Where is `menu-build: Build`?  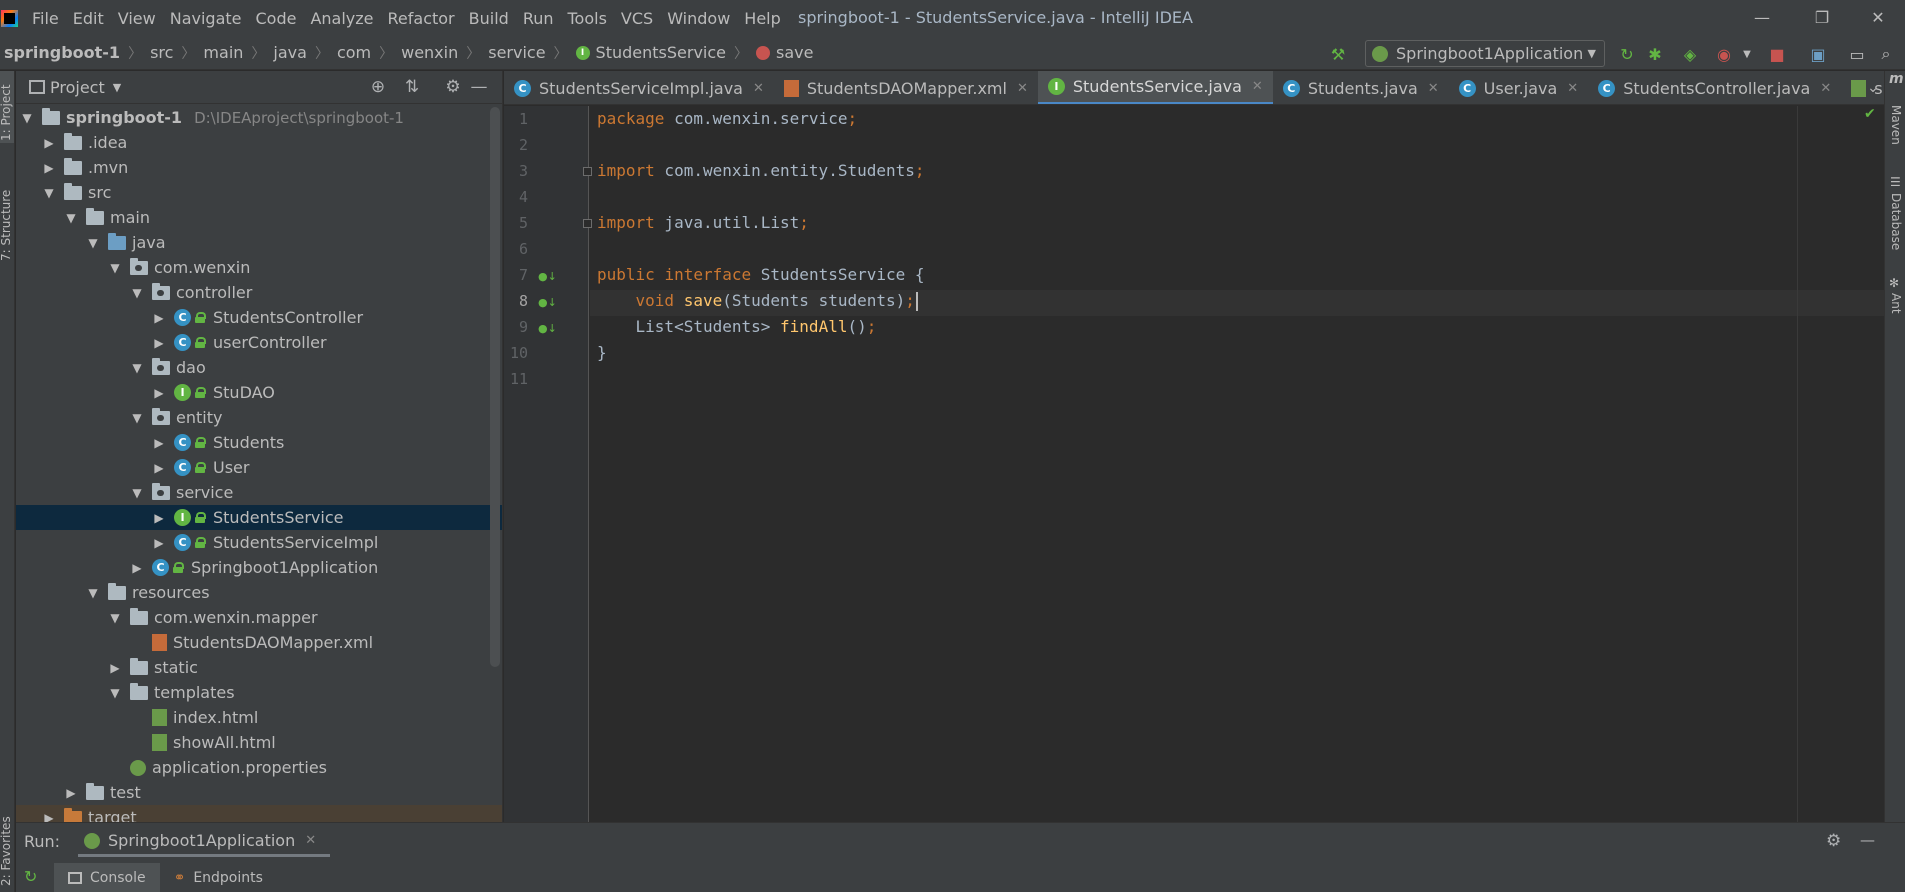 menu-build: Build is located at coordinates (489, 18).